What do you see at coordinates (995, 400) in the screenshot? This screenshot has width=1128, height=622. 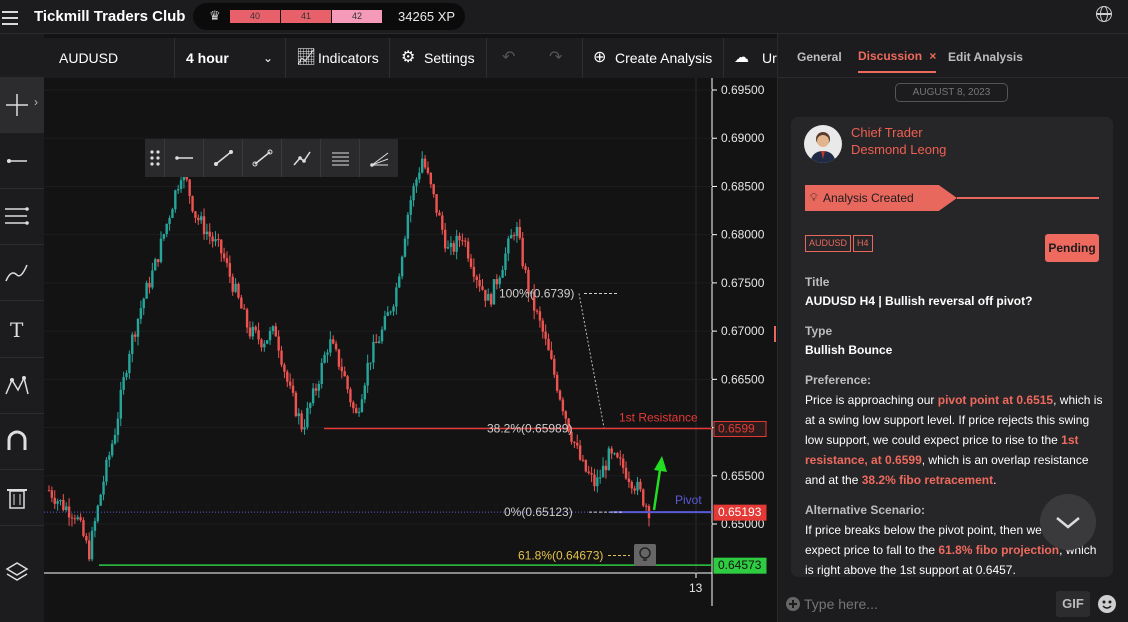 I see `highlight-span: pivot point at 0.6515` at bounding box center [995, 400].